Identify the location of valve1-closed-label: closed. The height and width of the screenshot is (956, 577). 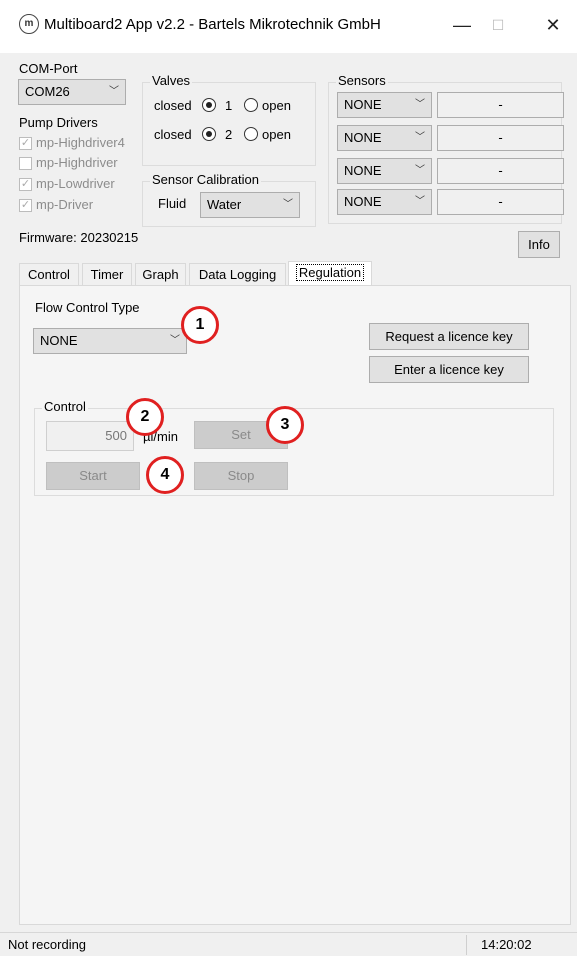
(173, 105).